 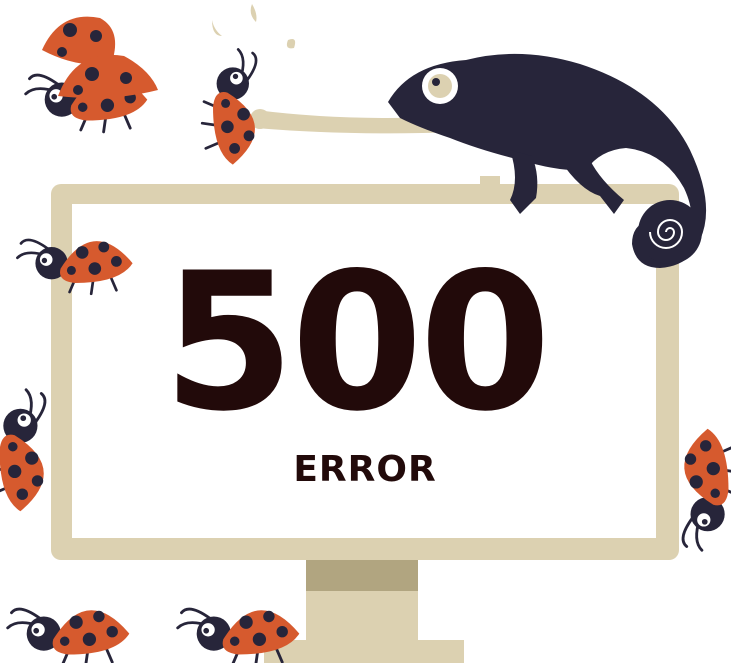 I want to click on sweat-drop-icon, so click(x=254, y=26).